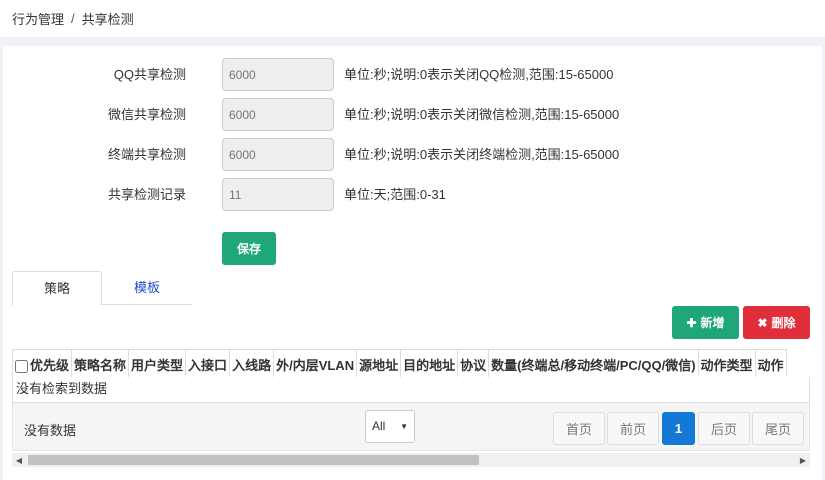 Image resolution: width=825 pixels, height=480 pixels. What do you see at coordinates (404, 426) in the screenshot?
I see `caret-down-icon: ▼` at bounding box center [404, 426].